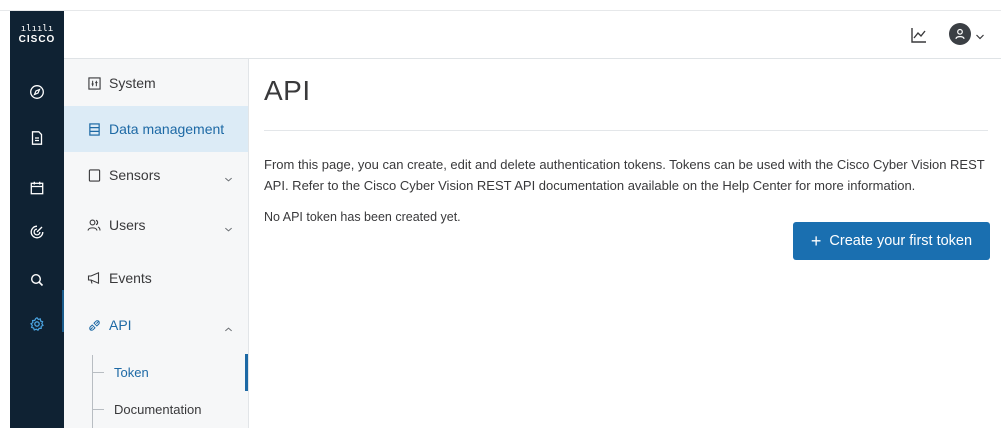  Describe the element at coordinates (228, 326) in the screenshot. I see `chevron-up-icon` at that location.